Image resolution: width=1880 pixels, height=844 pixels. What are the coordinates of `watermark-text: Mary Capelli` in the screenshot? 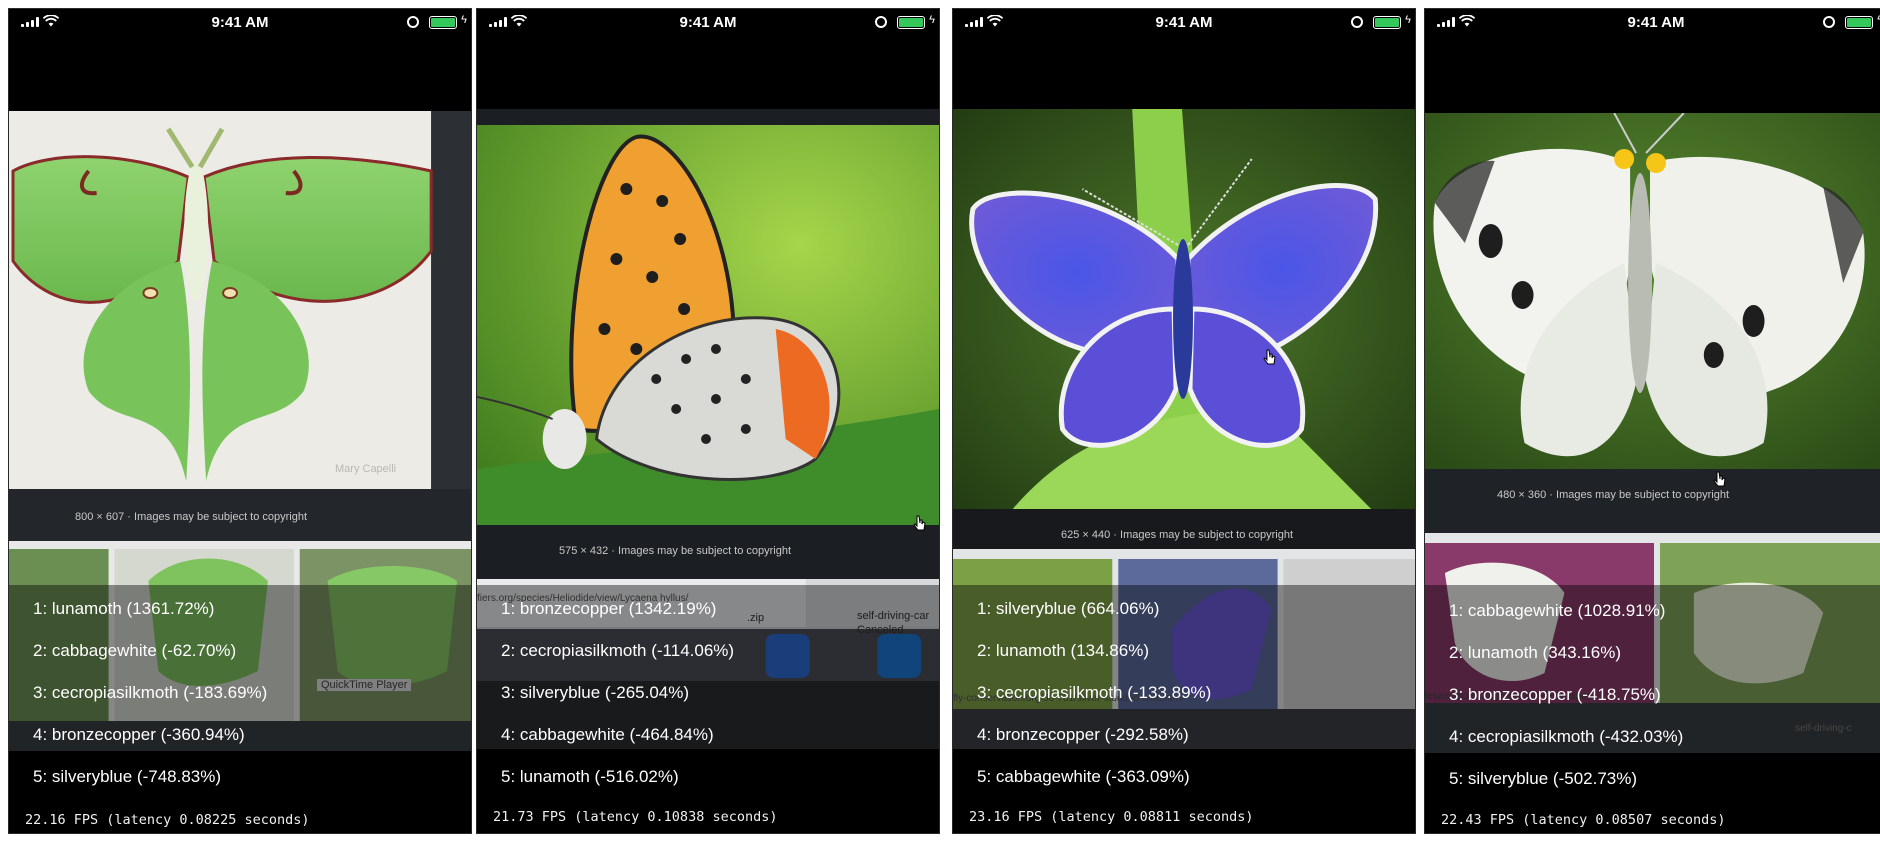 It's located at (366, 469).